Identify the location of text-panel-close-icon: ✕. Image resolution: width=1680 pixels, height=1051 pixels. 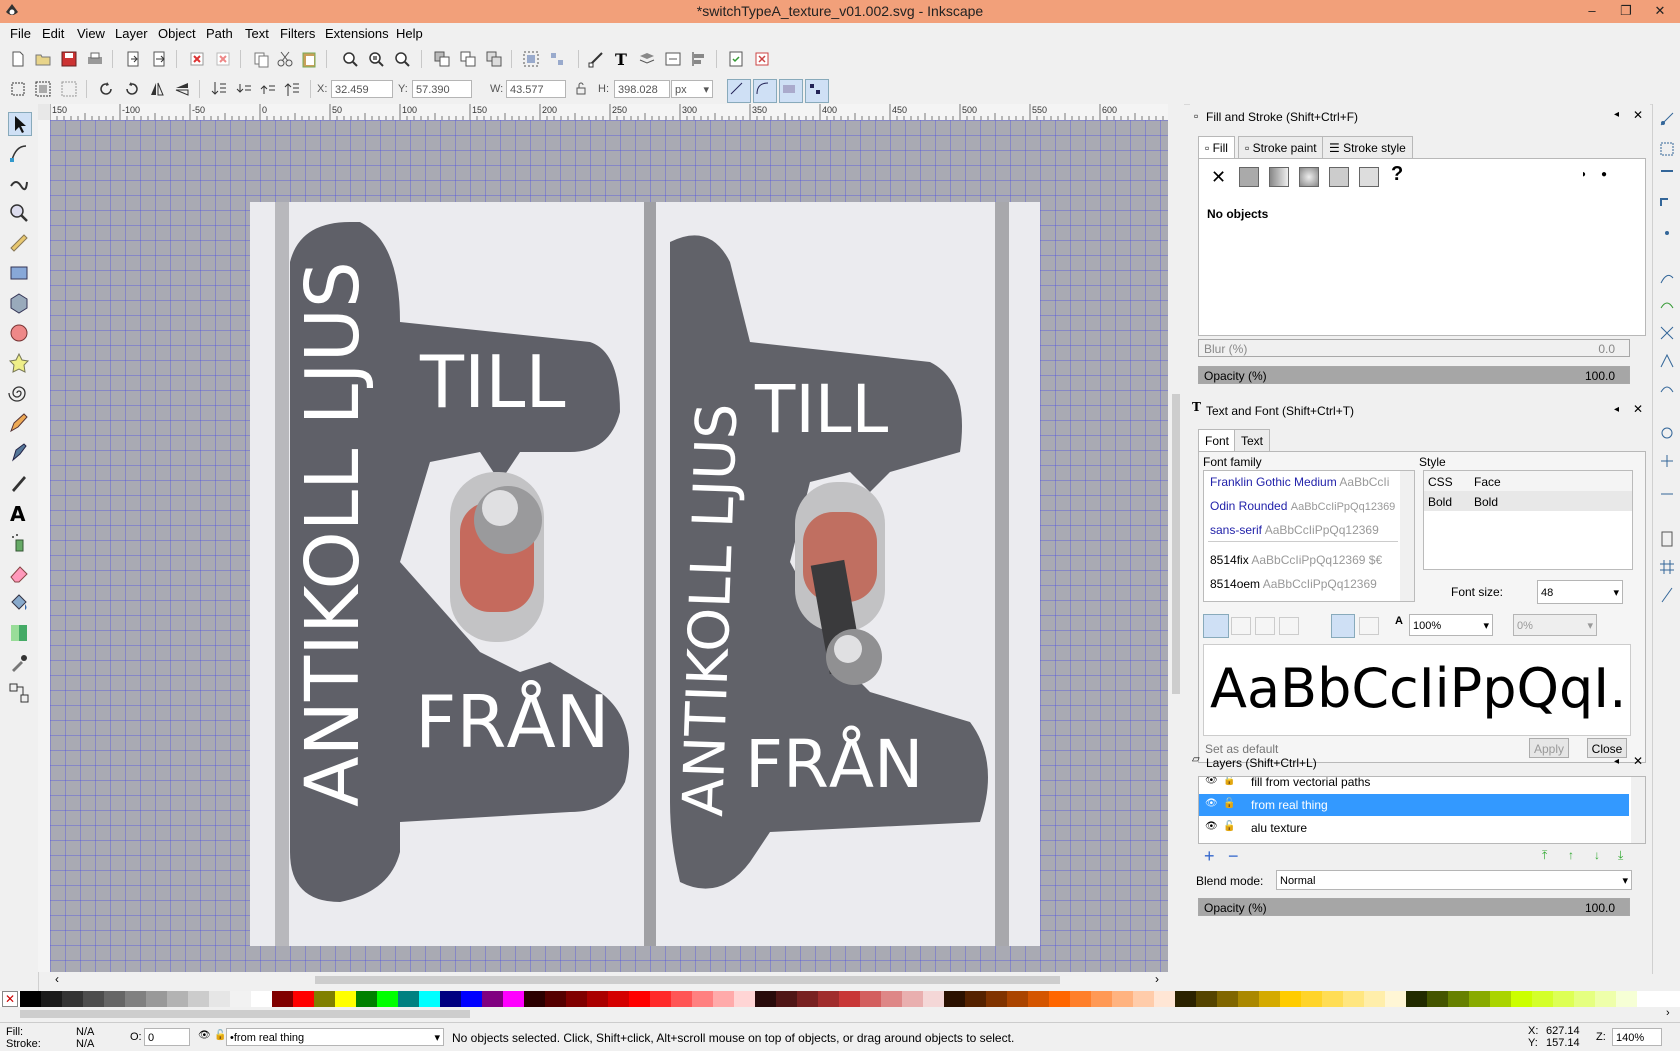
(1638, 409).